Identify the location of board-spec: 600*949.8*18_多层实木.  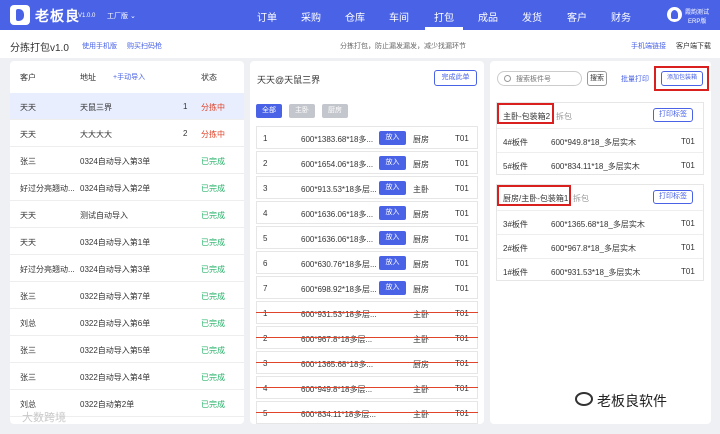
(593, 142).